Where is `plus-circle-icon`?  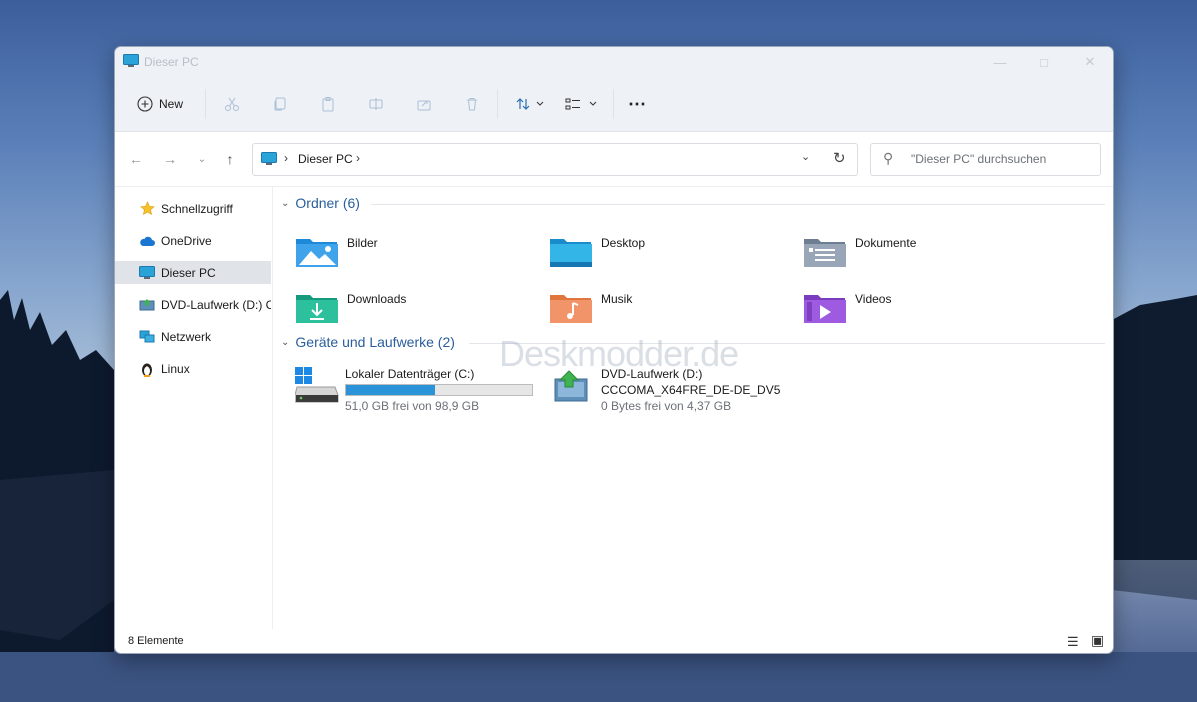
plus-circle-icon is located at coordinates (145, 104).